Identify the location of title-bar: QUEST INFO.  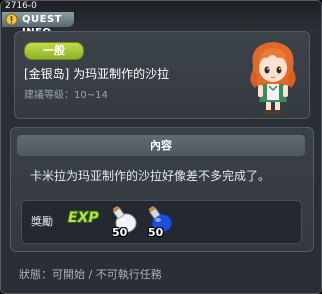
(38, 25).